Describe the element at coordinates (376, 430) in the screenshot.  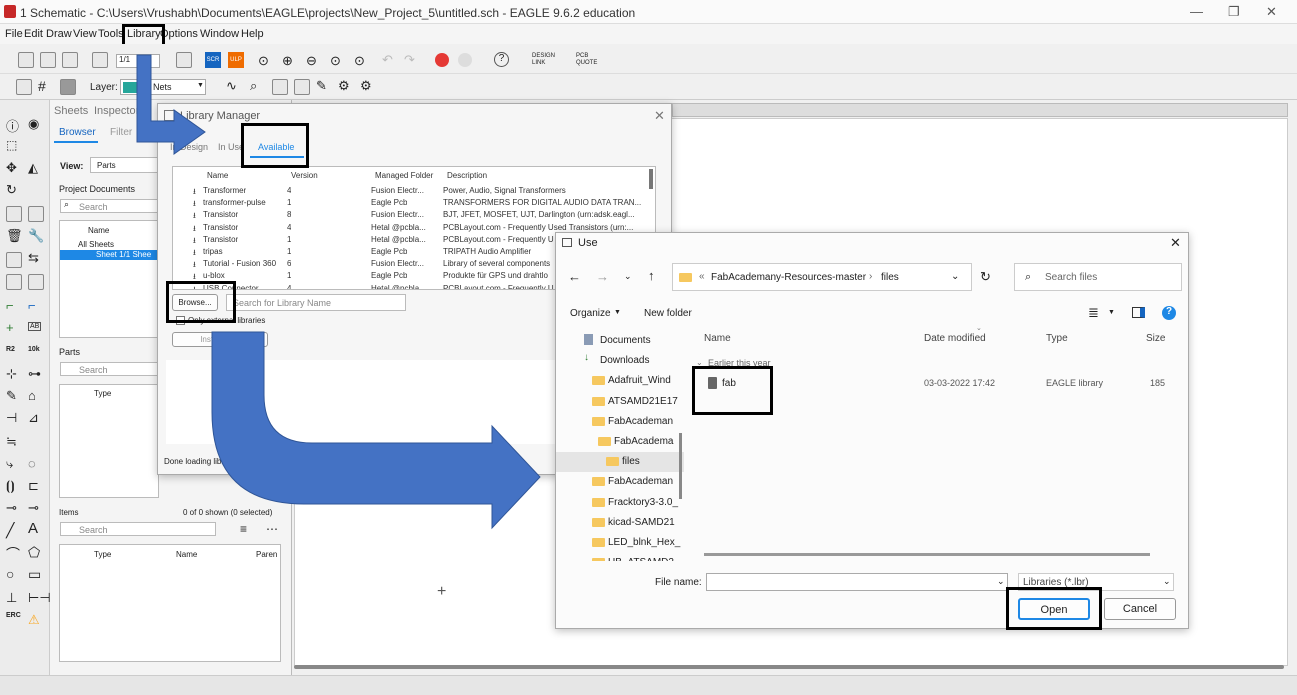
I see `arrow-browse-to-file` at that location.